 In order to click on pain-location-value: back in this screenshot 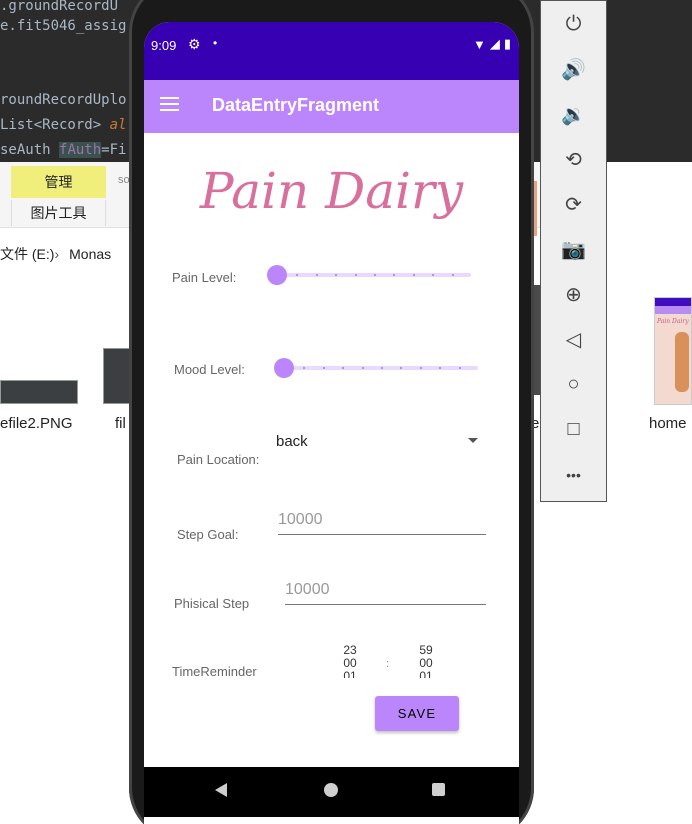, I will do `click(292, 441)`.